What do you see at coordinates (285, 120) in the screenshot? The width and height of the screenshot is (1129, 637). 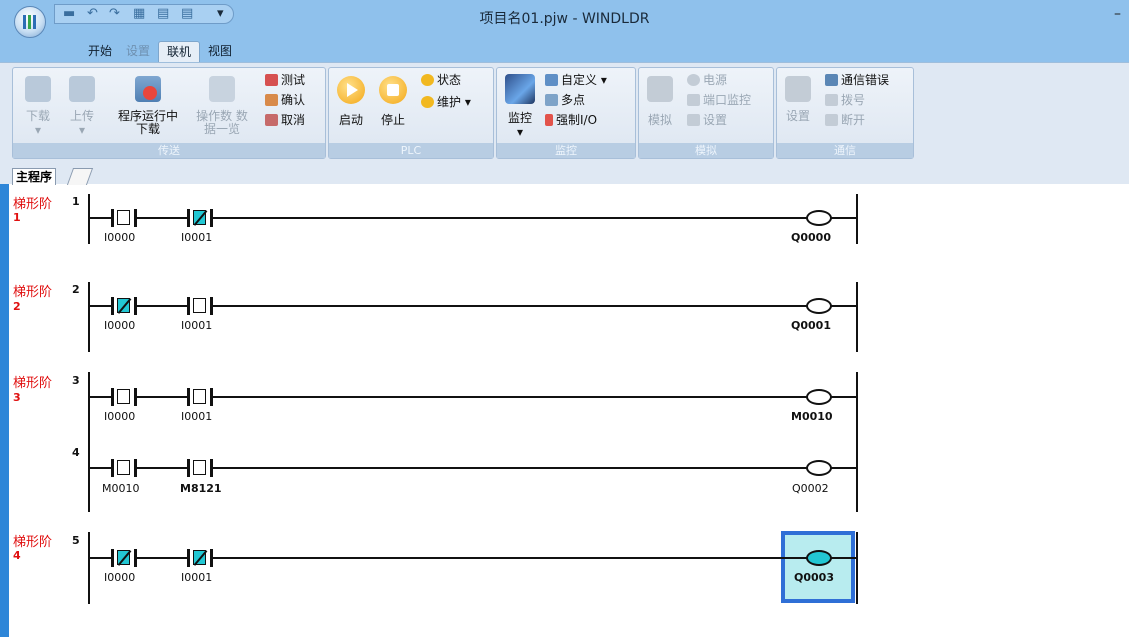 I see `cancel-button: 取消` at bounding box center [285, 120].